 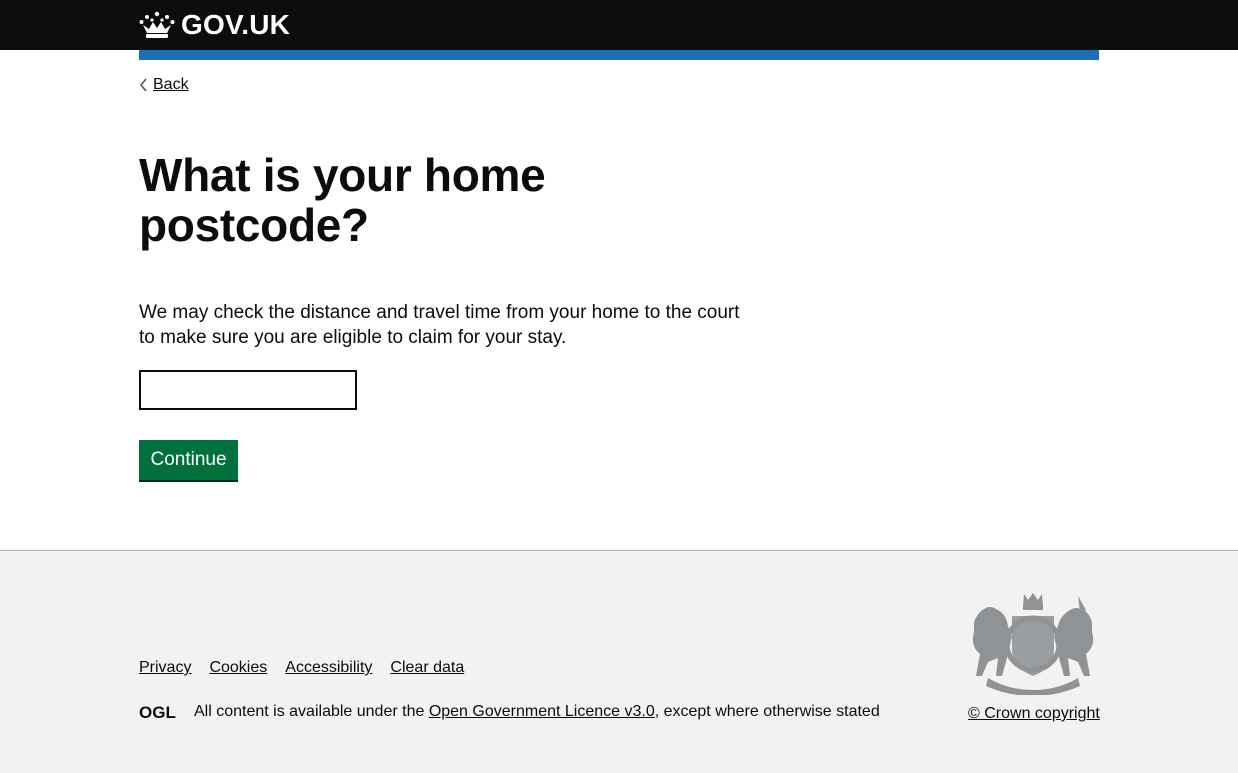 What do you see at coordinates (236, 24) in the screenshot?
I see `logo-text: GOV.UK` at bounding box center [236, 24].